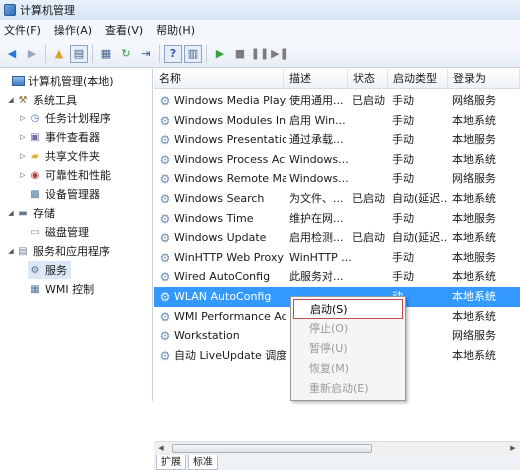  Describe the element at coordinates (230, 355) in the screenshot. I see `table-cell: 自动 LiveUpdate 调度` at that location.